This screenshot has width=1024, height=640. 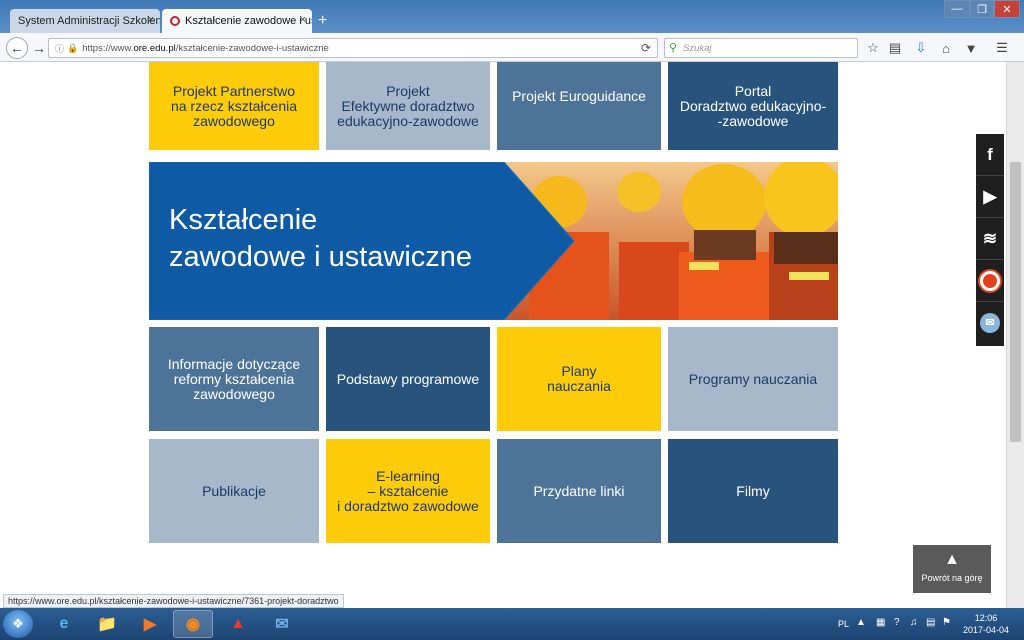 What do you see at coordinates (946, 48) in the screenshot?
I see `home-icon: ⌂` at bounding box center [946, 48].